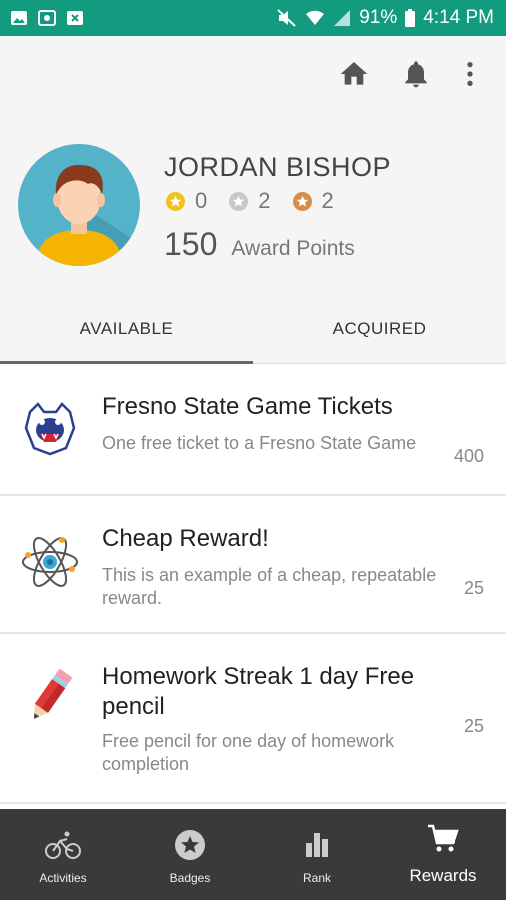 The height and width of the screenshot is (900, 506). I want to click on nav-rank: Rank, so click(317, 854).